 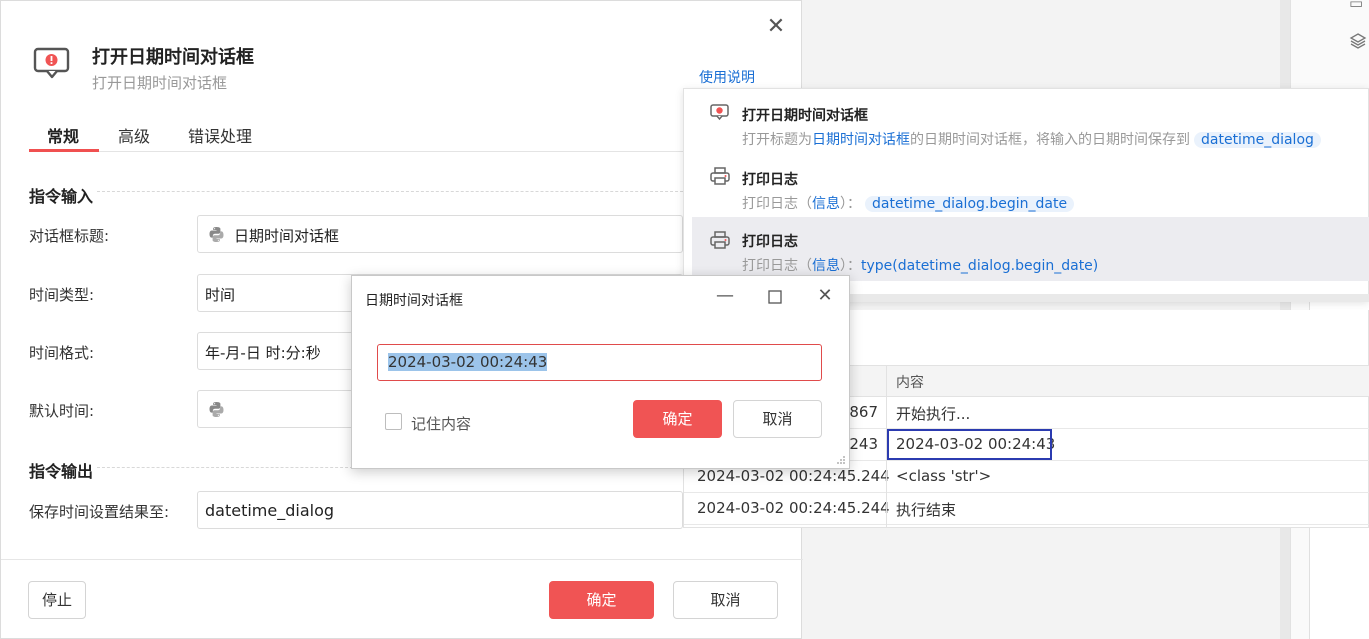 I want to click on log-time: 243, so click(x=863, y=444).